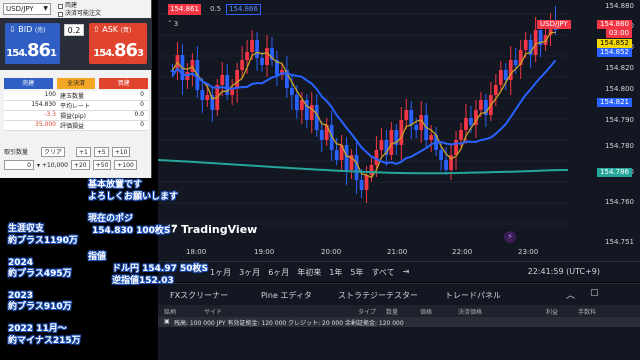 This screenshot has height=360, width=640. I want to click on tradingview-watermark: 𝟏𝟕 TradingView, so click(211, 229).